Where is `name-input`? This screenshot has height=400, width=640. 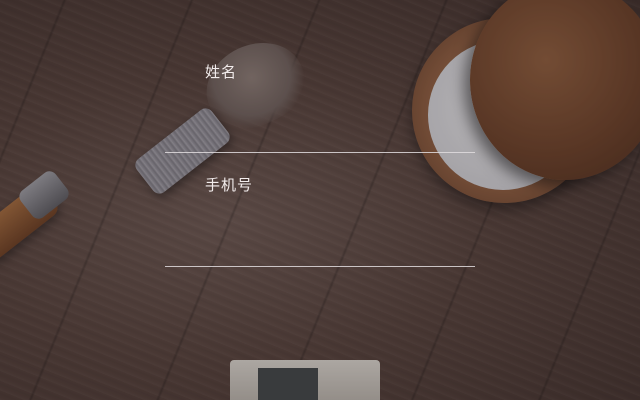 name-input is located at coordinates (320, 136).